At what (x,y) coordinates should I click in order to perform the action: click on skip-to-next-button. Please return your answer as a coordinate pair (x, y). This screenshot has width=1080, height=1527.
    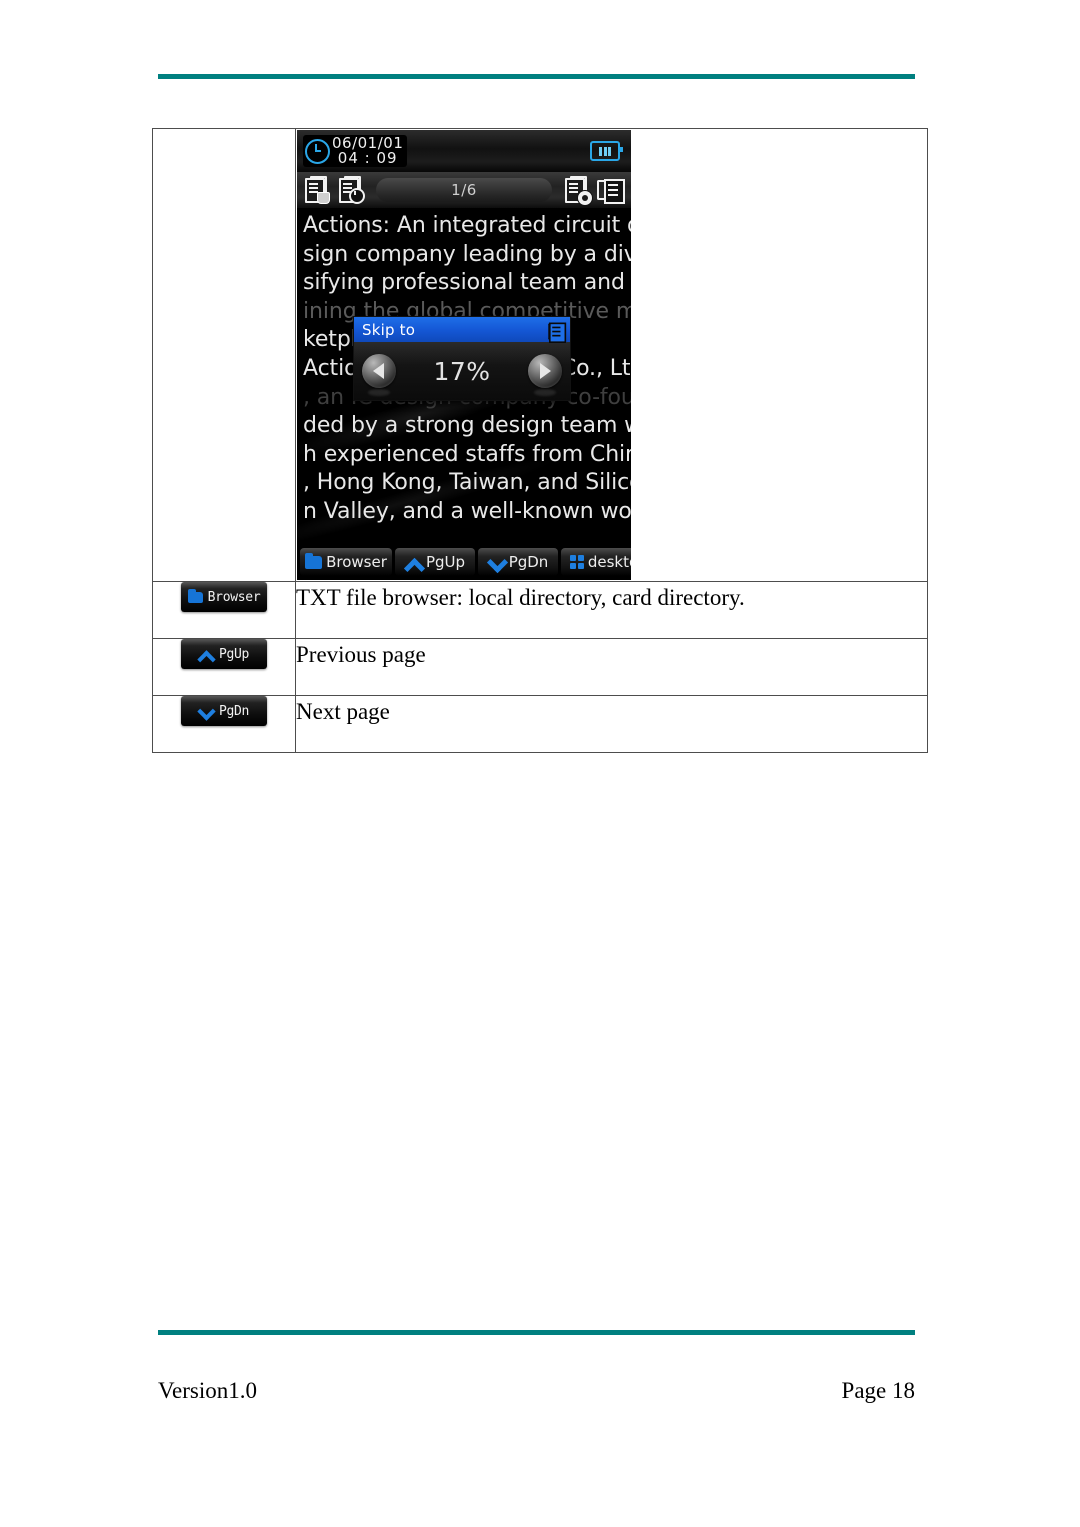
    Looking at the image, I should click on (544, 371).